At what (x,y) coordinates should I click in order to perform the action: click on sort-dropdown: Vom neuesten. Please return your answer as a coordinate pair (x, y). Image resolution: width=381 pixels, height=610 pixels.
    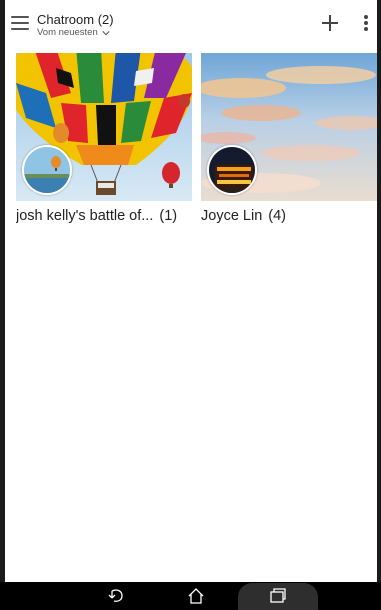
    Looking at the image, I should click on (75, 33).